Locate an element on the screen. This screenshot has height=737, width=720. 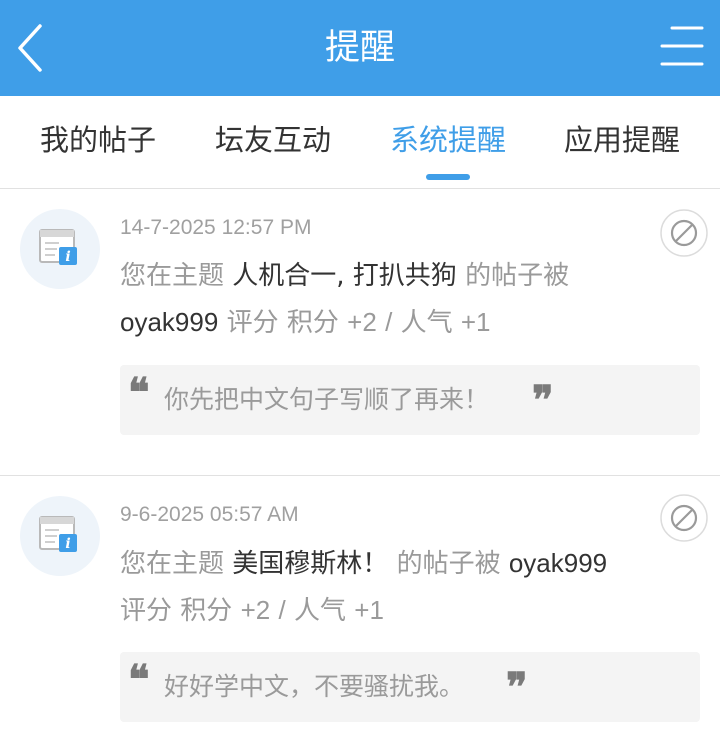
page-title: 提醒 is located at coordinates (359, 48).